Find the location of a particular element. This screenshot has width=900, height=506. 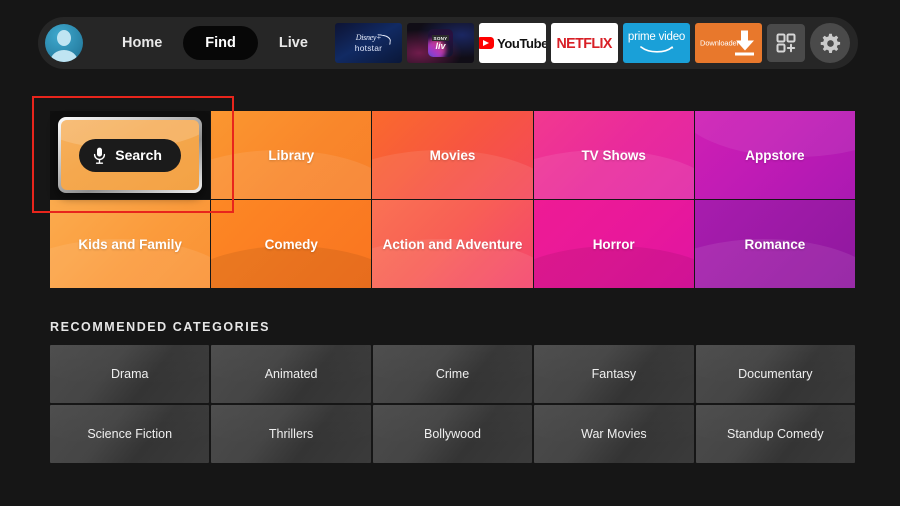

tile-kids-and-family: Kids and Family is located at coordinates (130, 244).